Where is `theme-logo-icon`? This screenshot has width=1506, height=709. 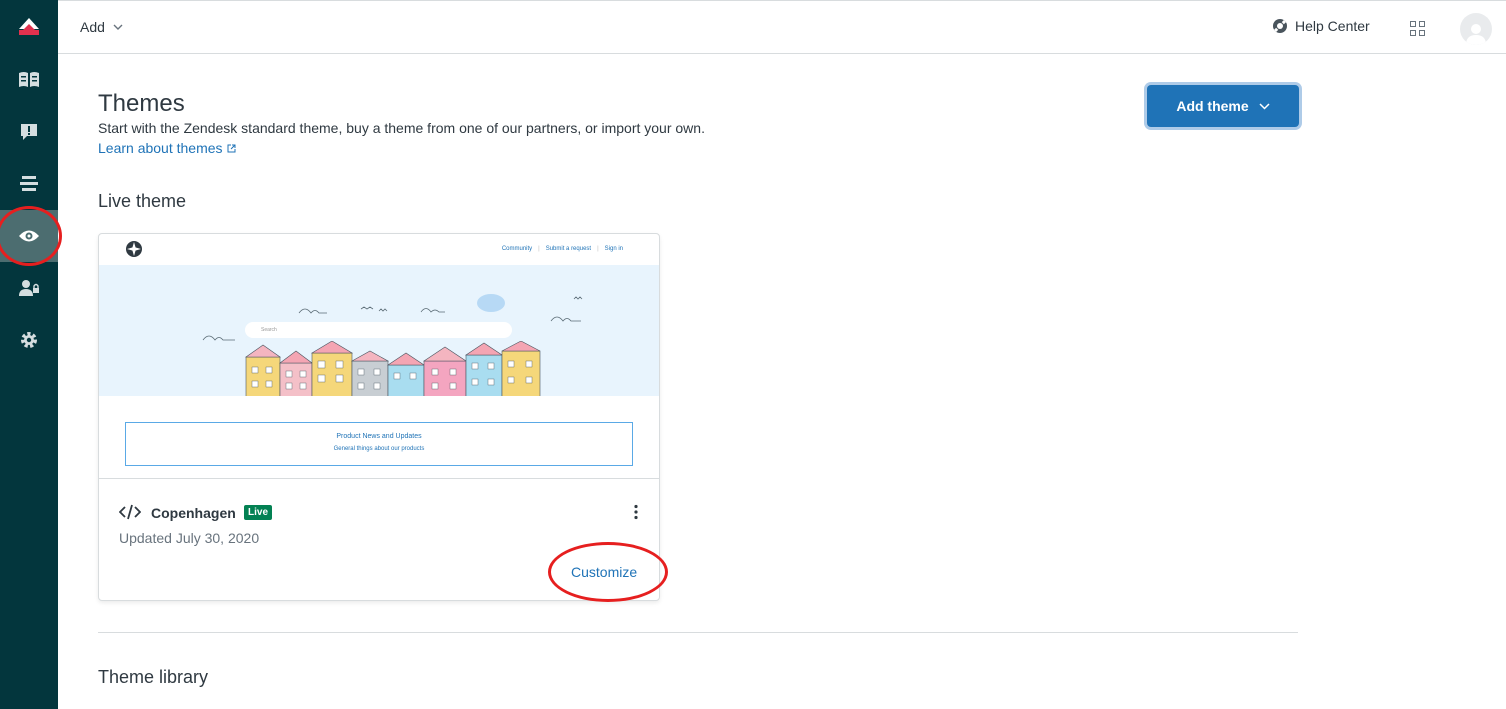
theme-logo-icon is located at coordinates (134, 249).